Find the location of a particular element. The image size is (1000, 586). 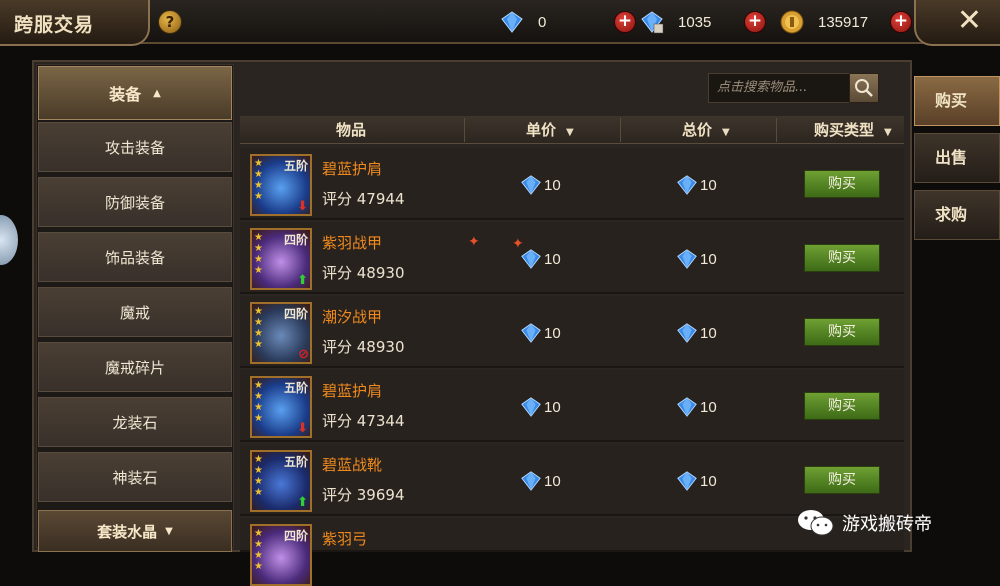

table-row: ★ ★ ★ ★ 五阶 ⬇ 碧蓝护肩 评分 47944 10 10 购买 is located at coordinates (572, 184).